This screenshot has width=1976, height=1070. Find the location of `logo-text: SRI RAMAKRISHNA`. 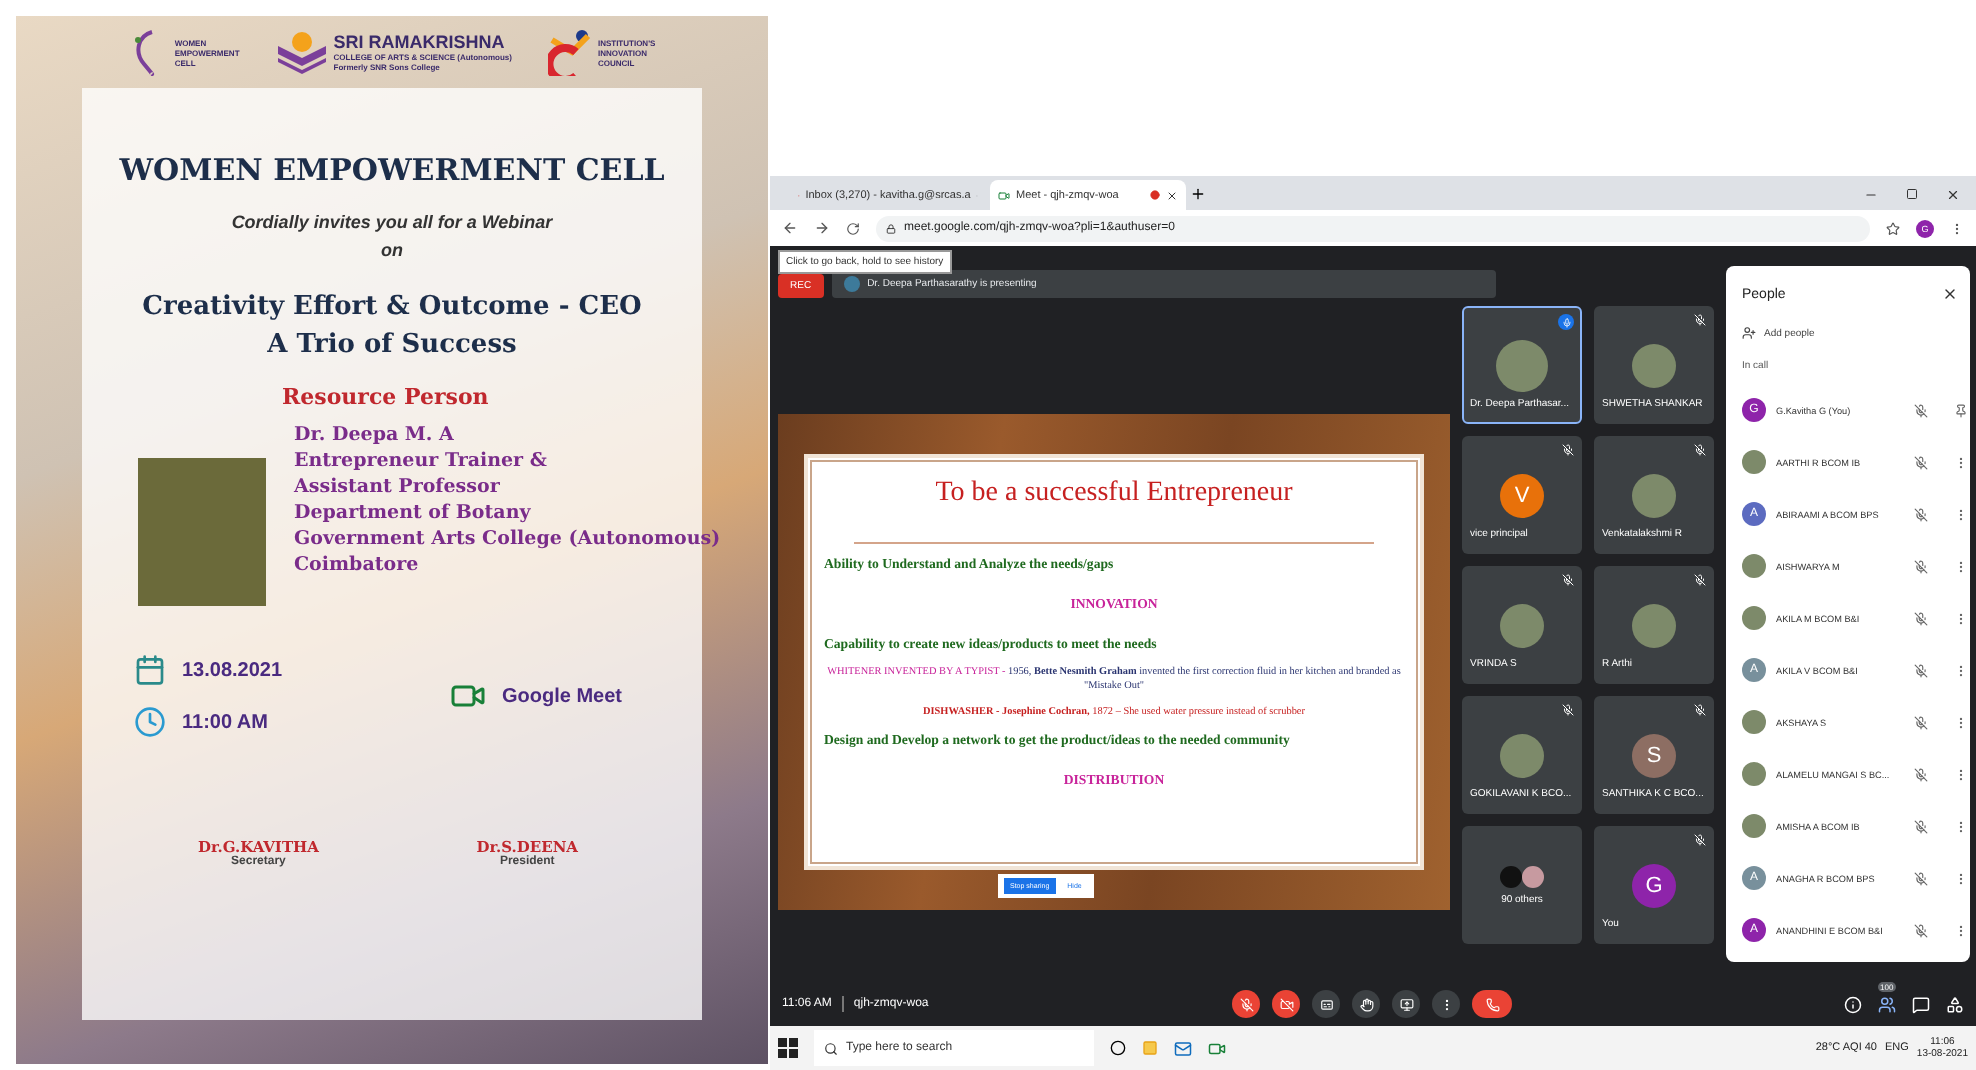

logo-text: SRI RAMAKRISHNA is located at coordinates (420, 42).